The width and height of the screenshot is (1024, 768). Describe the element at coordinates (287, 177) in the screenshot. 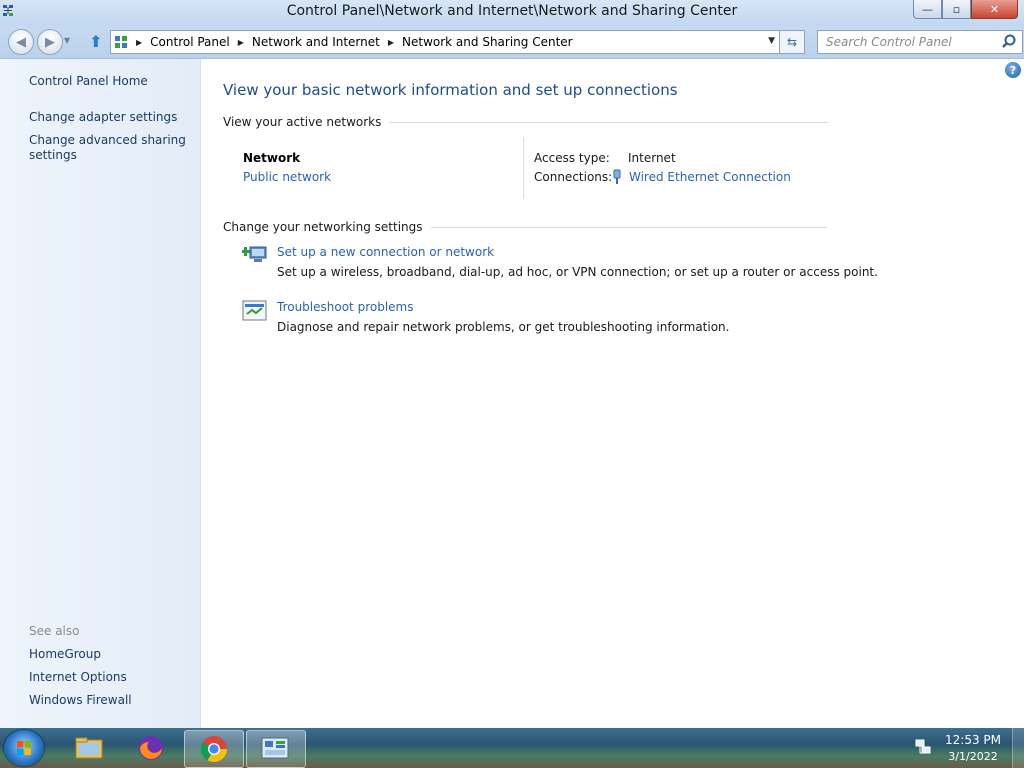

I see `network-type-link: Public network` at that location.